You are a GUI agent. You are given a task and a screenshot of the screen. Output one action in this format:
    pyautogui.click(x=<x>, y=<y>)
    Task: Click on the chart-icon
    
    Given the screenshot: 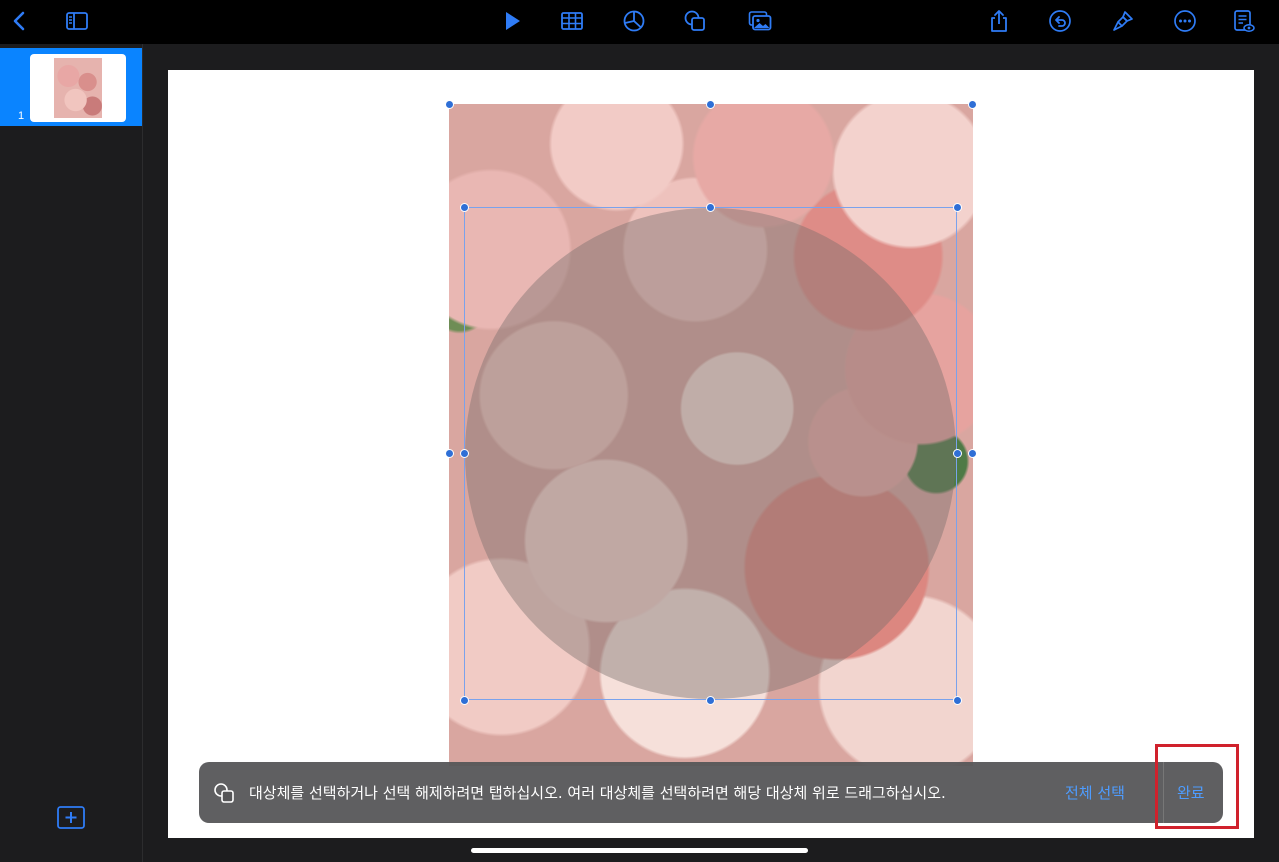 What is the action you would take?
    pyautogui.click(x=634, y=21)
    